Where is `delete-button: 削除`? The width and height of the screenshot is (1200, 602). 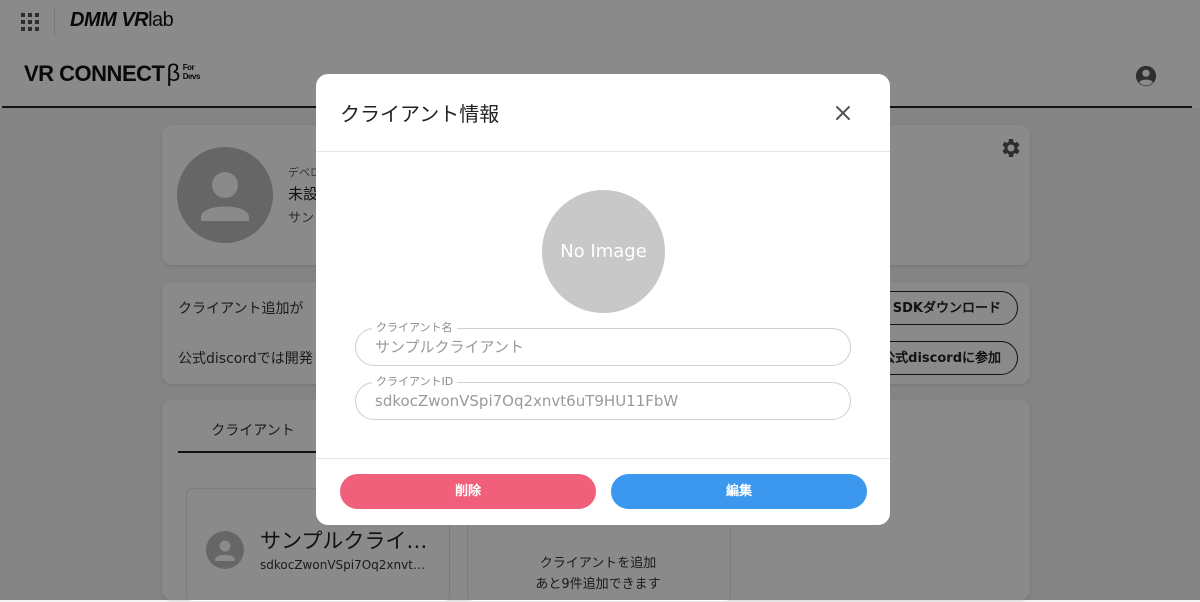
delete-button: 削除 is located at coordinates (468, 491).